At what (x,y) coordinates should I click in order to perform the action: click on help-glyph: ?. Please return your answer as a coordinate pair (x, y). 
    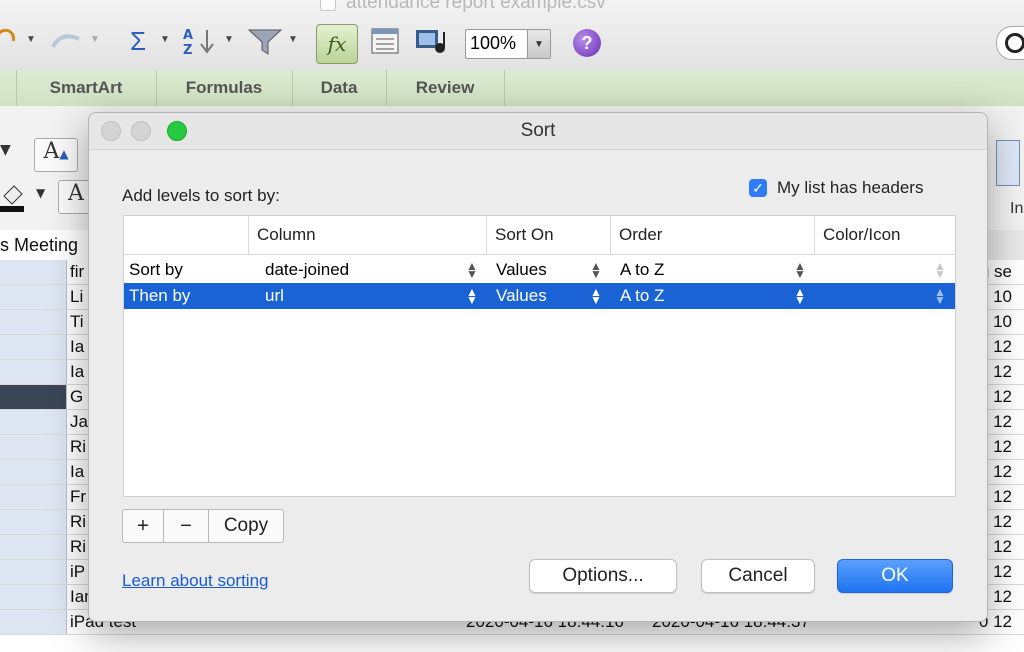
    Looking at the image, I should click on (587, 42).